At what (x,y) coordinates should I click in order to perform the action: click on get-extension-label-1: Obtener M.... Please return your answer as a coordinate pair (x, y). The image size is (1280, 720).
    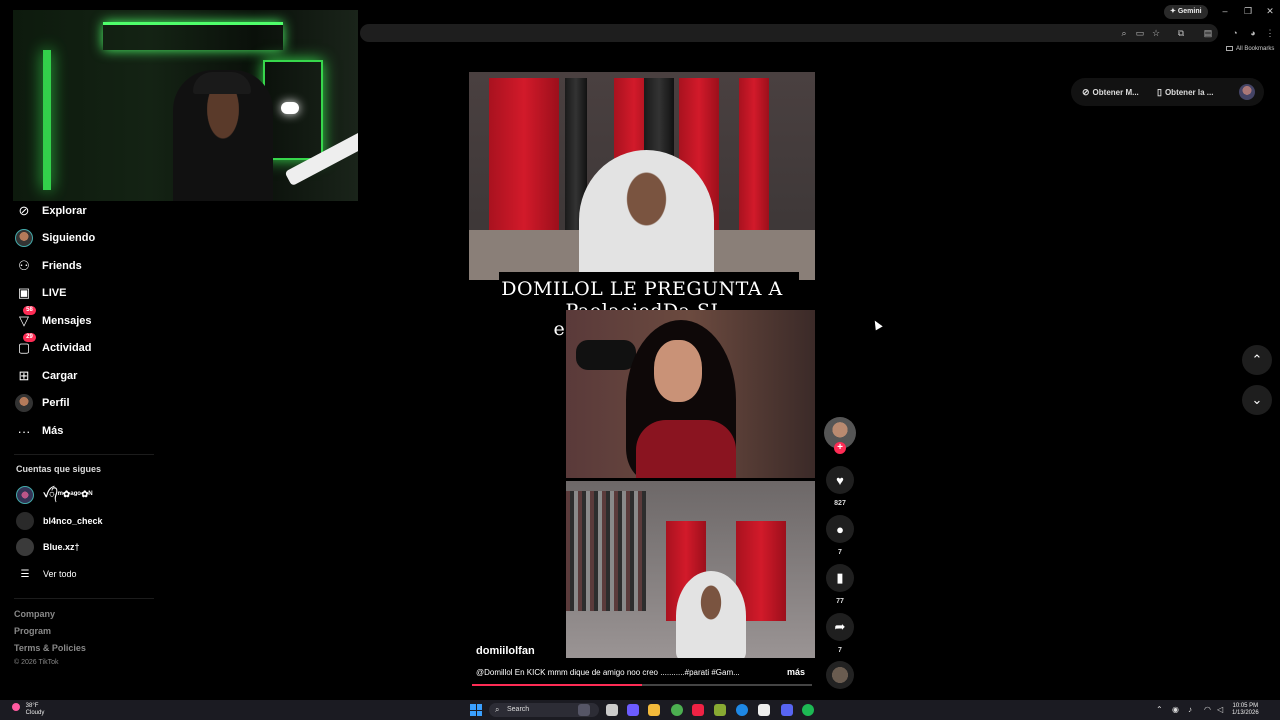
    Looking at the image, I should click on (1115, 92).